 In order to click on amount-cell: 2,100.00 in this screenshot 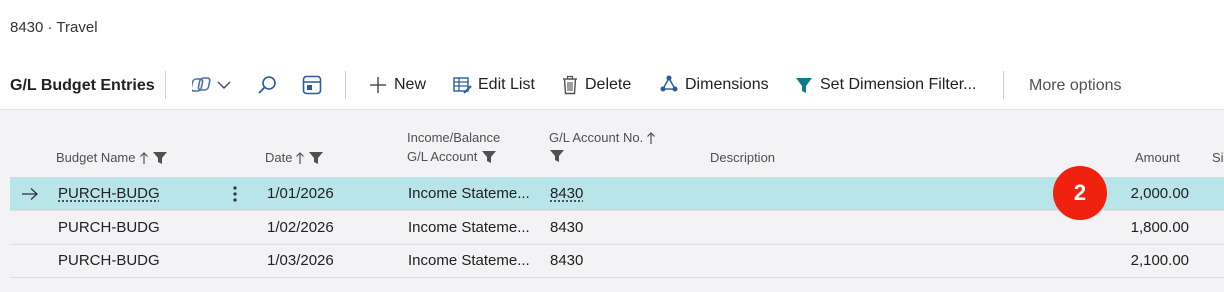, I will do `click(1160, 260)`.